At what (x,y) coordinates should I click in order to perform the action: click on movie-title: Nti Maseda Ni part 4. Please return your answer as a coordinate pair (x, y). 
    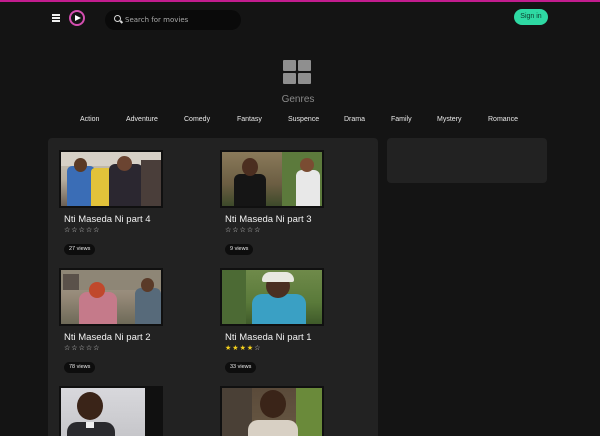
    Looking at the image, I should click on (113, 219).